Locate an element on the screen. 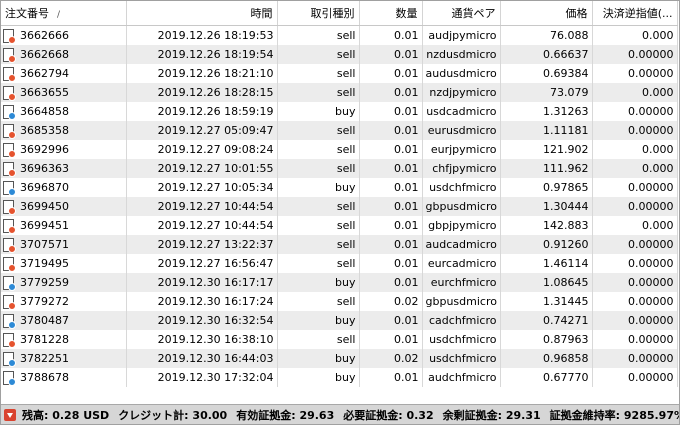 The image size is (680, 425). cell-price: 1.08645 is located at coordinates (546, 282).